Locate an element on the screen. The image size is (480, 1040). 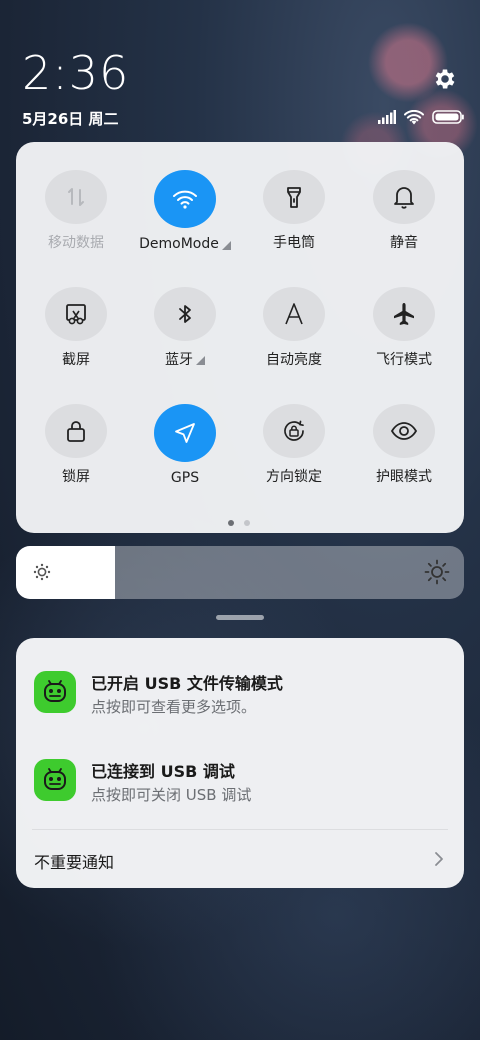
tile-label: DemoMode is located at coordinates (179, 244).